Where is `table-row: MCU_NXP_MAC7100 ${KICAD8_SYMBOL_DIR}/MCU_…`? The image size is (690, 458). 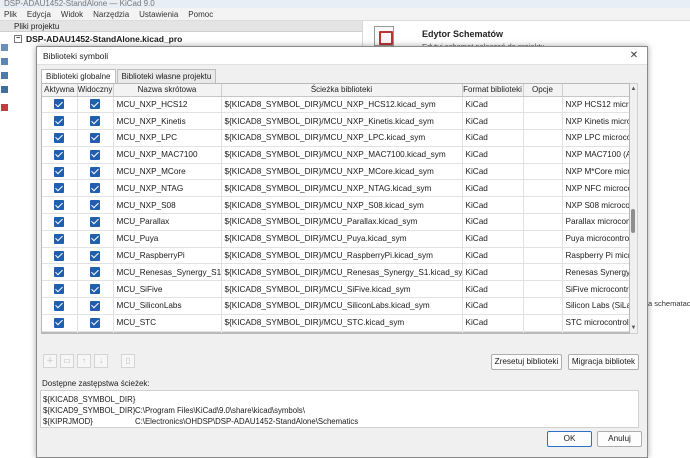 table-row: MCU_NXP_MAC7100 ${KICAD8_SYMBOL_DIR}/MCU_… is located at coordinates (335, 155).